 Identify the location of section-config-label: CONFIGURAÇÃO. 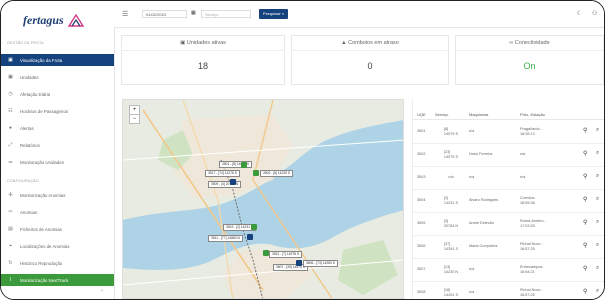
(23, 181).